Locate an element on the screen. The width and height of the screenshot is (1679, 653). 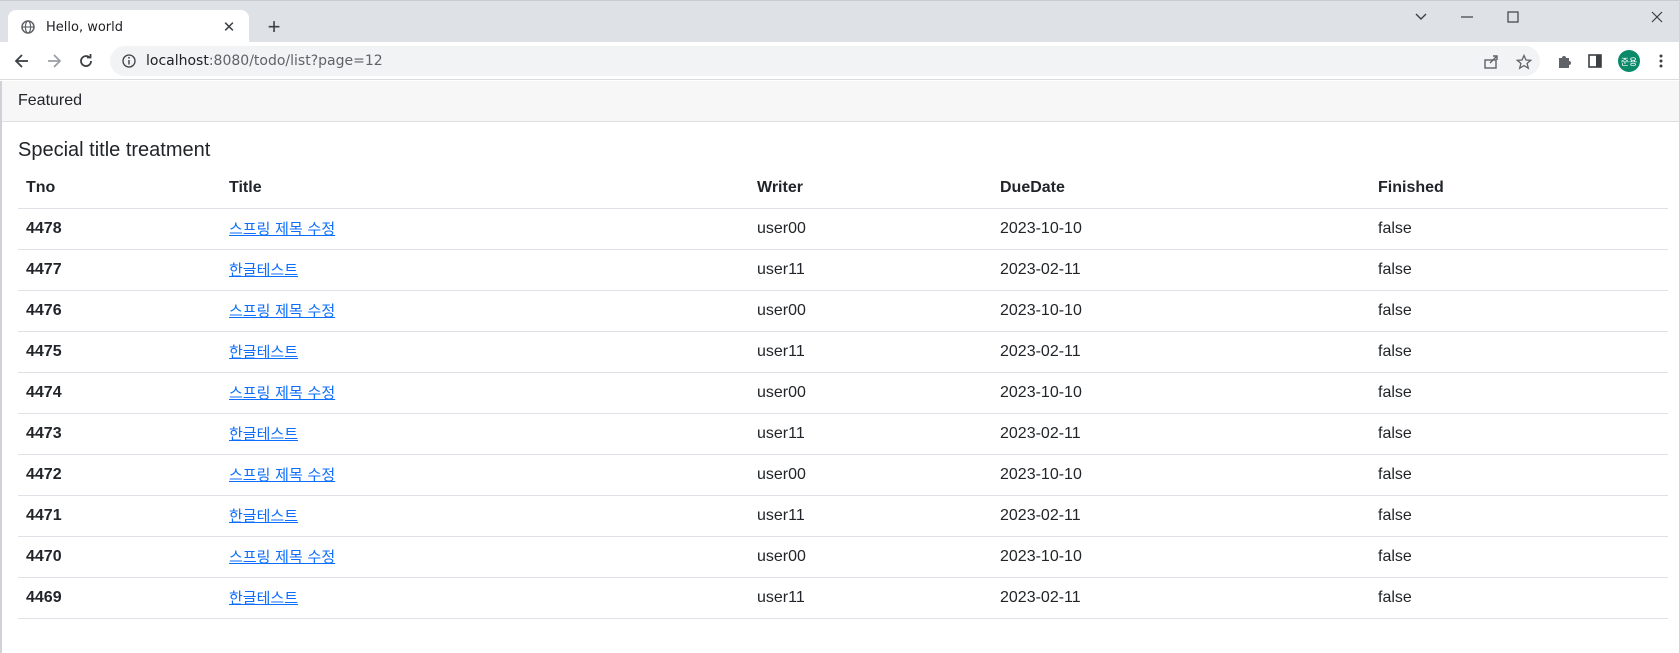
browser-toolbar: localhost:8080/todo/list?page=12 is located at coordinates (839, 61).